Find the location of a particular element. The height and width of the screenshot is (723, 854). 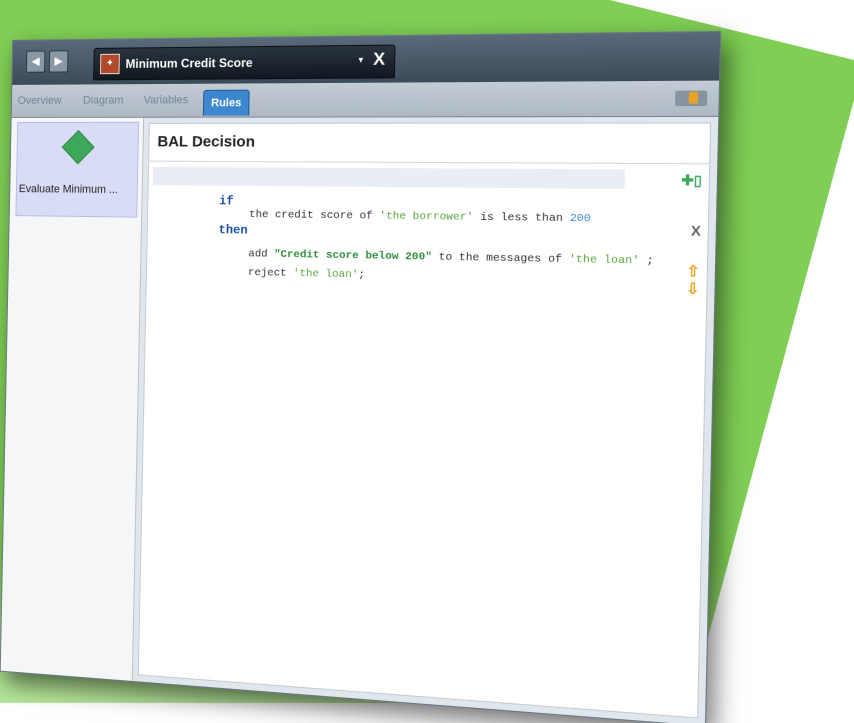

toolbar-toggle-icon is located at coordinates (691, 99).